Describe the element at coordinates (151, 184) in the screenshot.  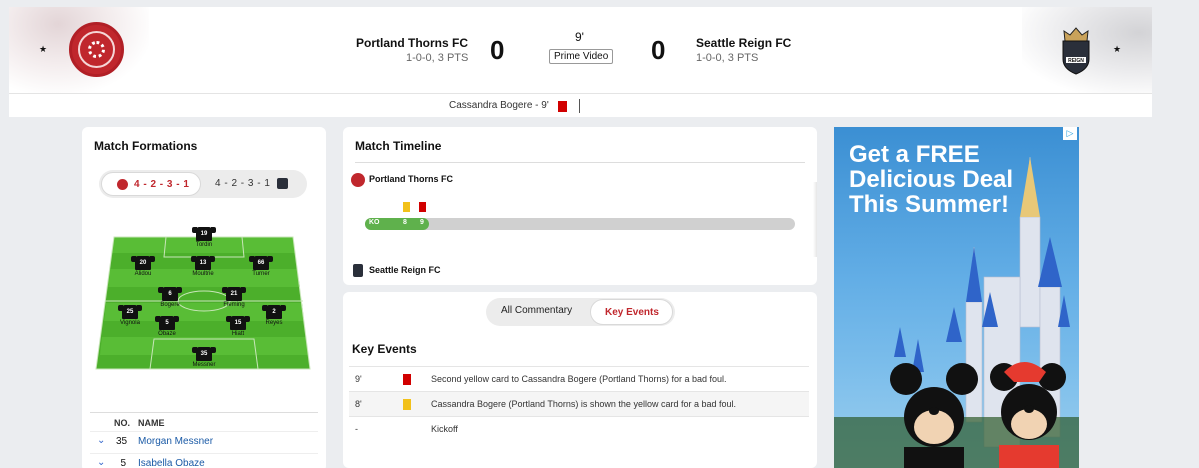
I see `tab-home-formation: 4 - 2 - 3 - 1` at that location.